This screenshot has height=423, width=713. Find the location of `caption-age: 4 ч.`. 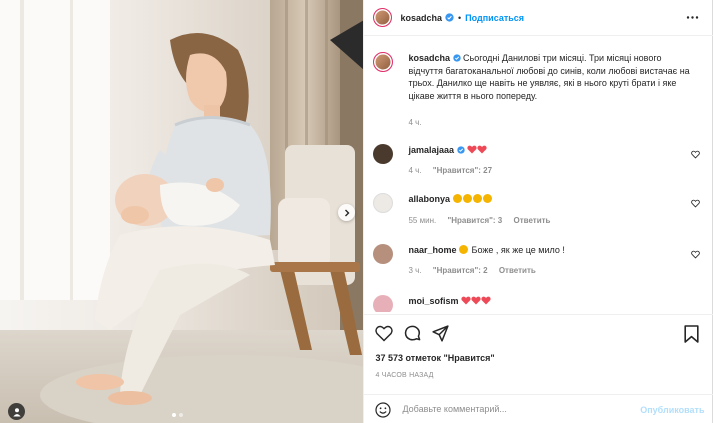

caption-age: 4 ч. is located at coordinates (415, 122).